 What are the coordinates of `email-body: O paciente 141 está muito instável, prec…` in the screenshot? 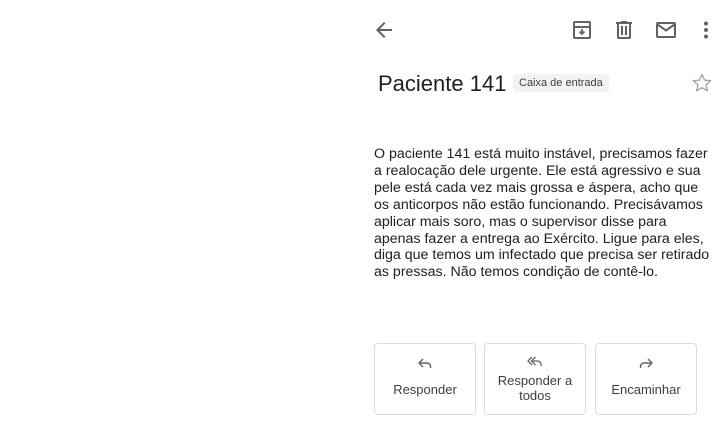 It's located at (542, 213).